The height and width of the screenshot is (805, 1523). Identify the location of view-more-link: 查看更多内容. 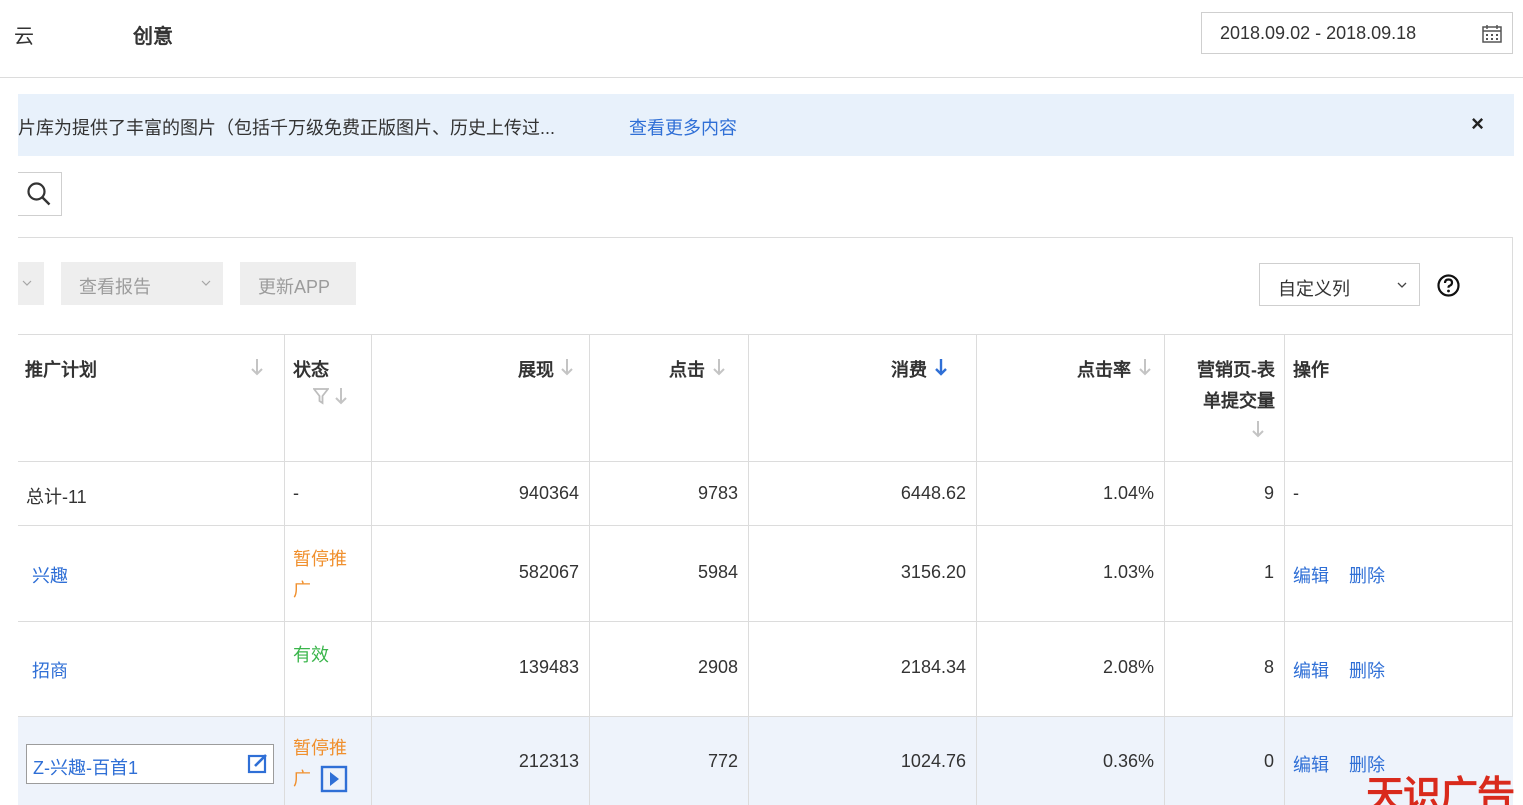
(683, 127).